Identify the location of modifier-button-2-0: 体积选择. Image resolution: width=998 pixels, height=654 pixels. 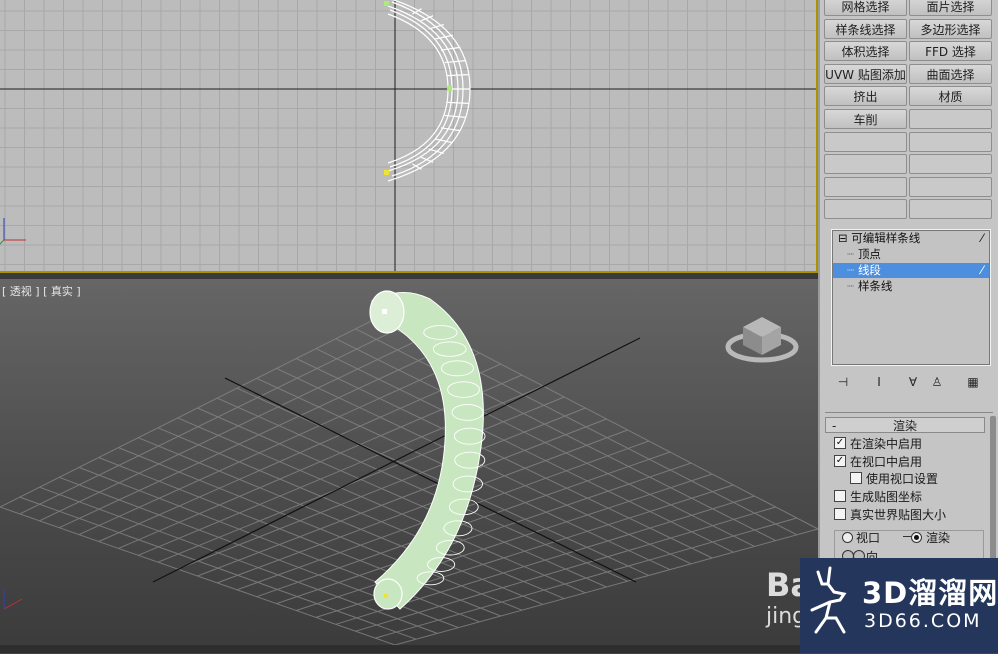
(865, 51).